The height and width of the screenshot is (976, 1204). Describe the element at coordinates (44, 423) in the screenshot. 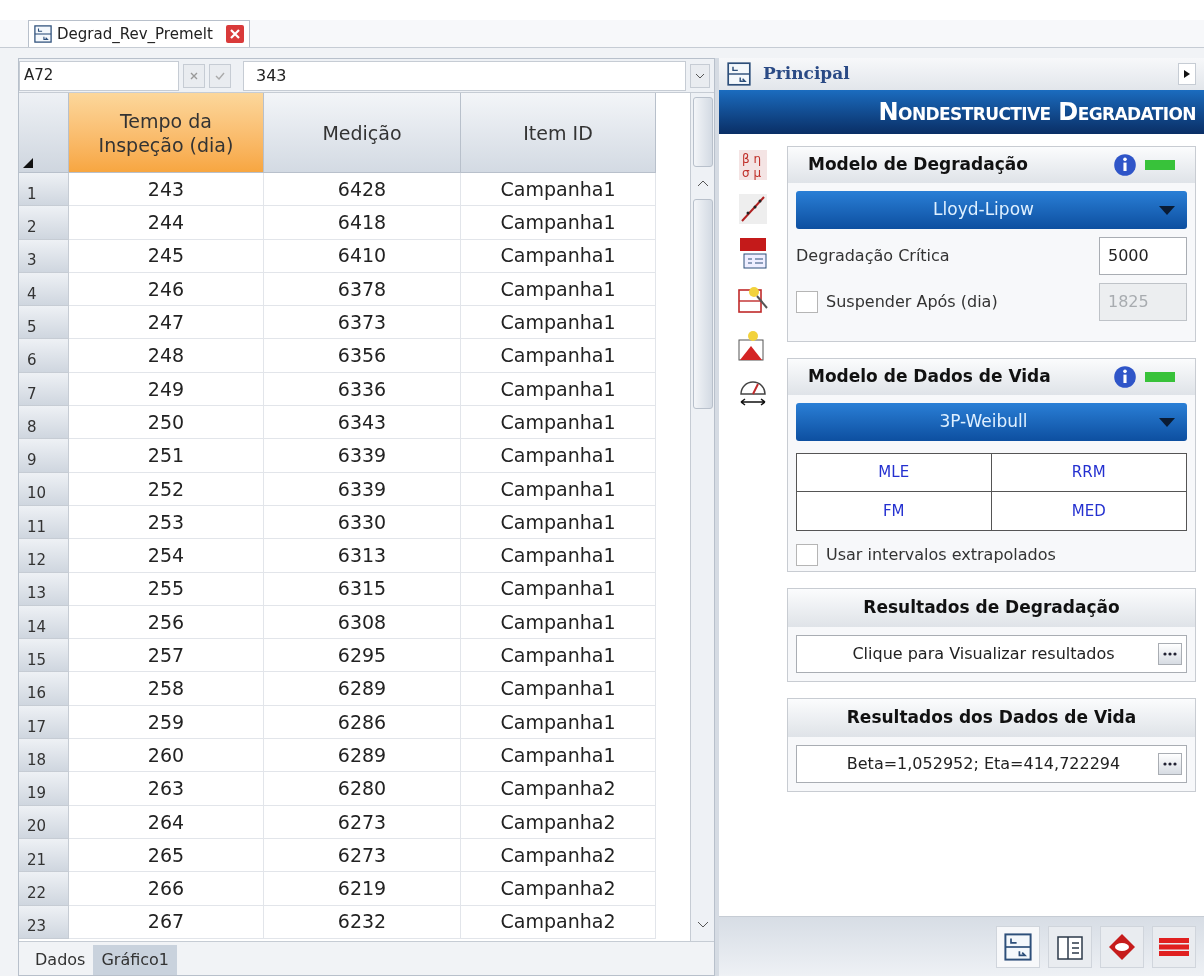

I see `row-header: 8` at that location.